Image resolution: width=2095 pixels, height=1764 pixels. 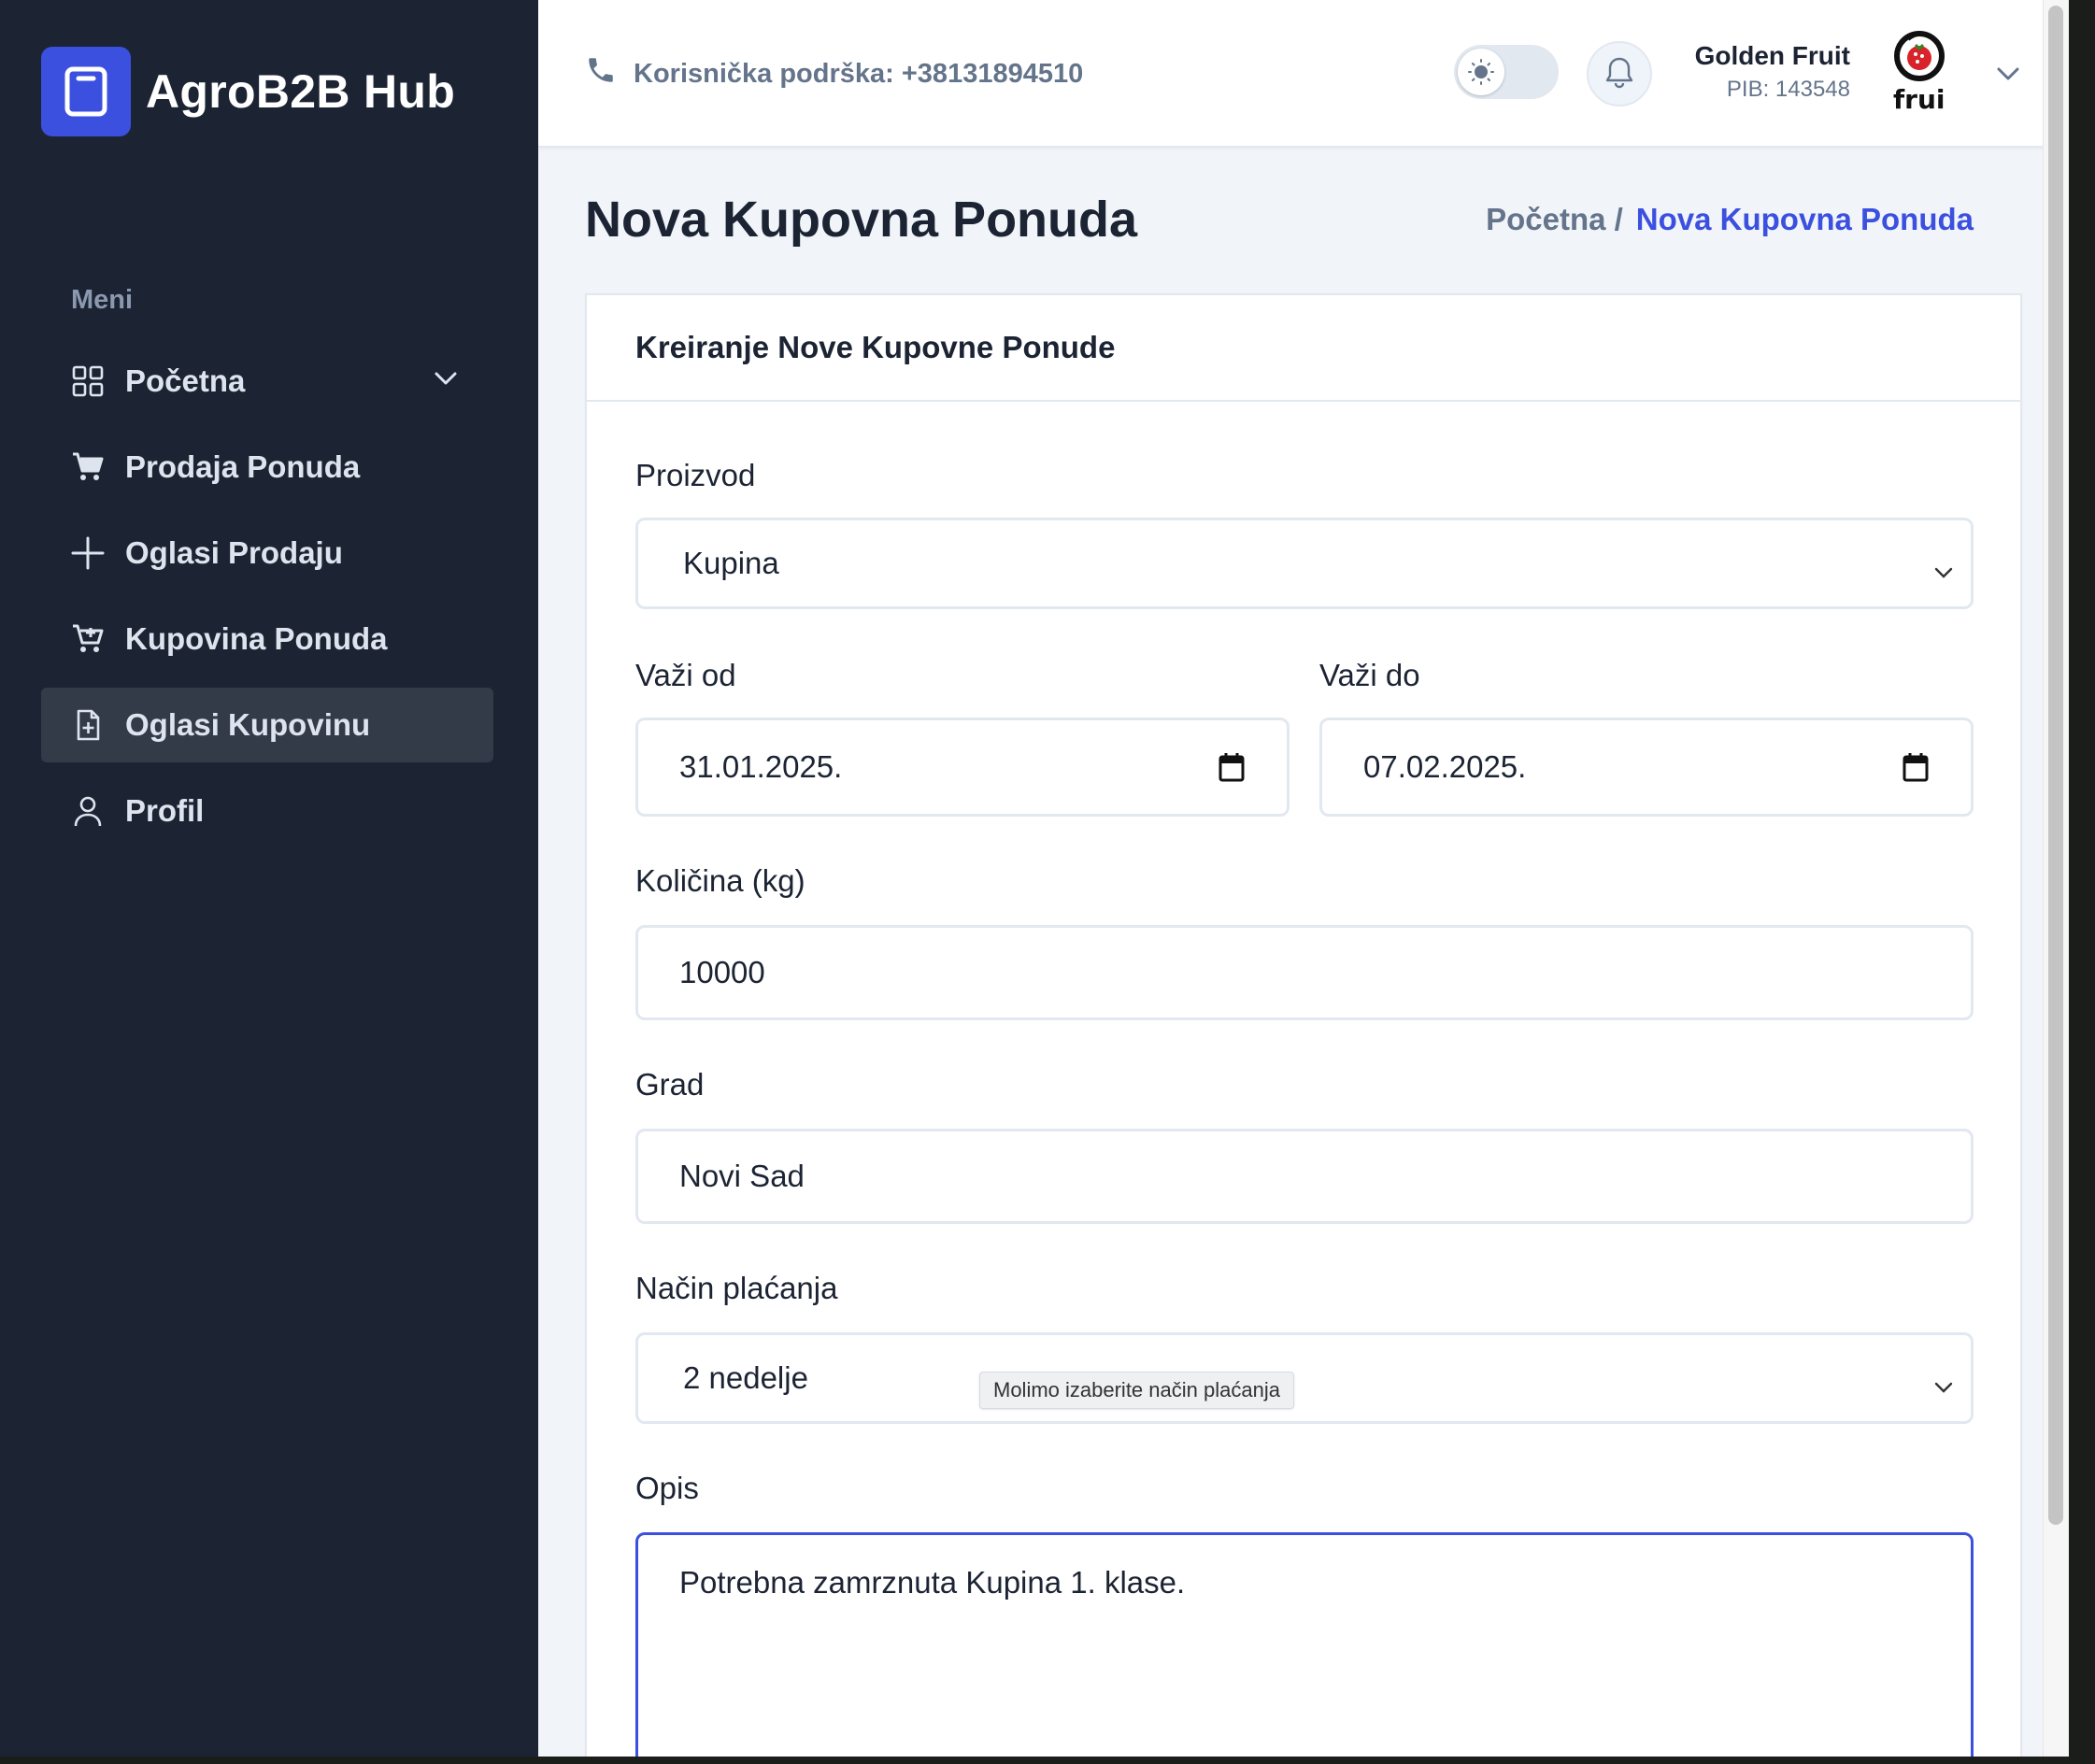 I want to click on product-value: Kupina, so click(x=731, y=563).